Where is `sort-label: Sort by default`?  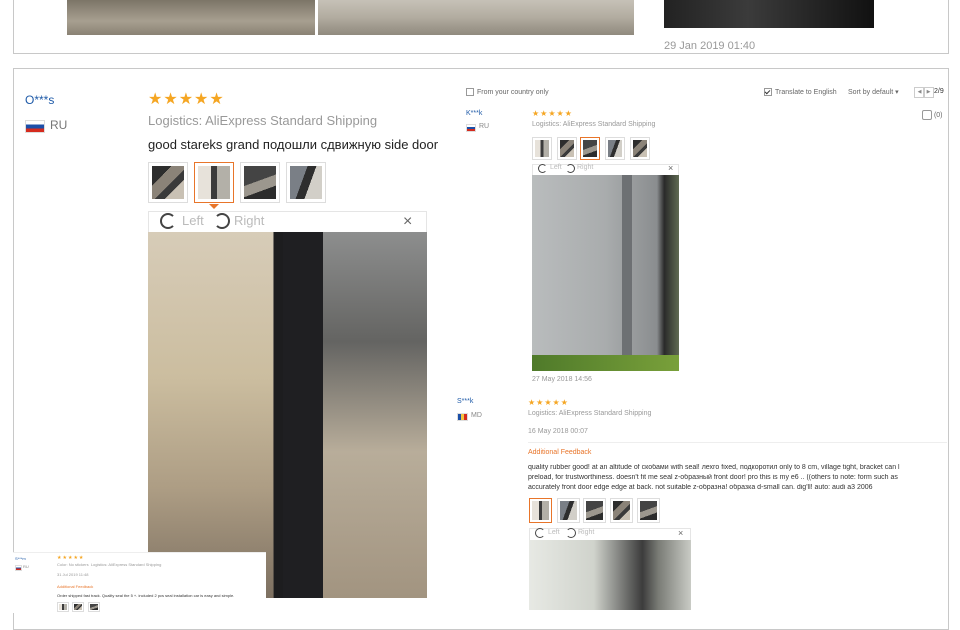 sort-label: Sort by default is located at coordinates (871, 92).